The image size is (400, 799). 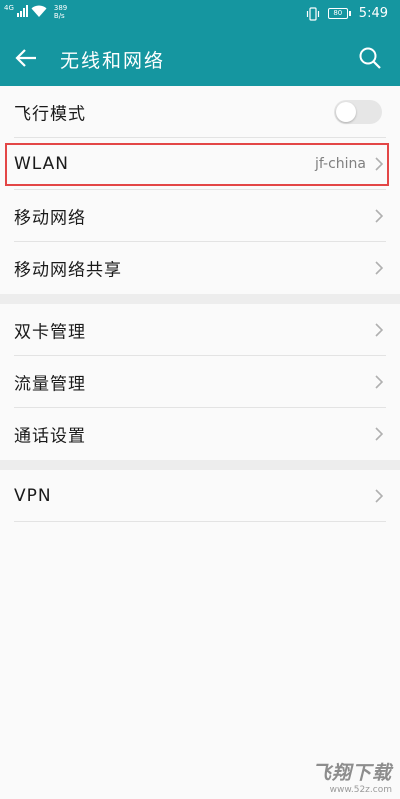 I want to click on battery-icon: 80, so click(x=339, y=13).